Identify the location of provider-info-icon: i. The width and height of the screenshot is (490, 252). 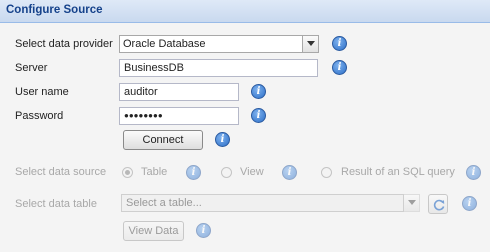
(339, 43).